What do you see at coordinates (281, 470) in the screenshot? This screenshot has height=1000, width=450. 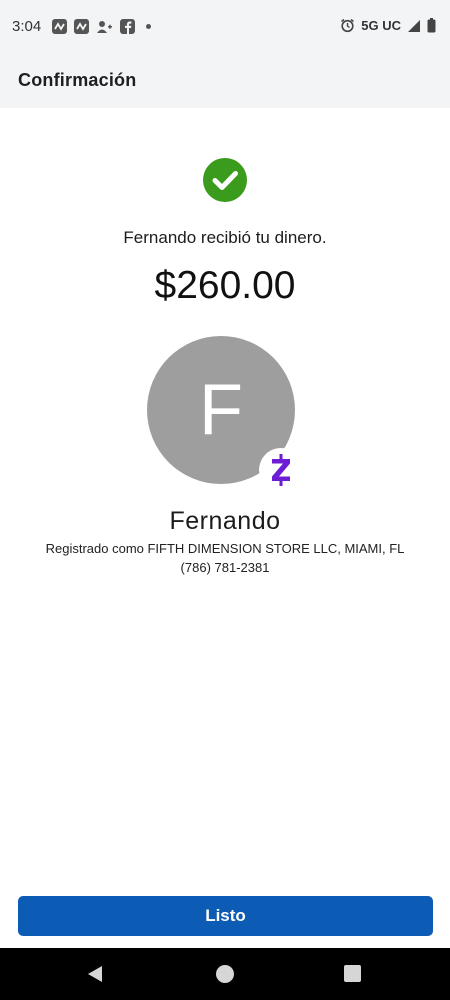 I see `zelle-logo-icon` at bounding box center [281, 470].